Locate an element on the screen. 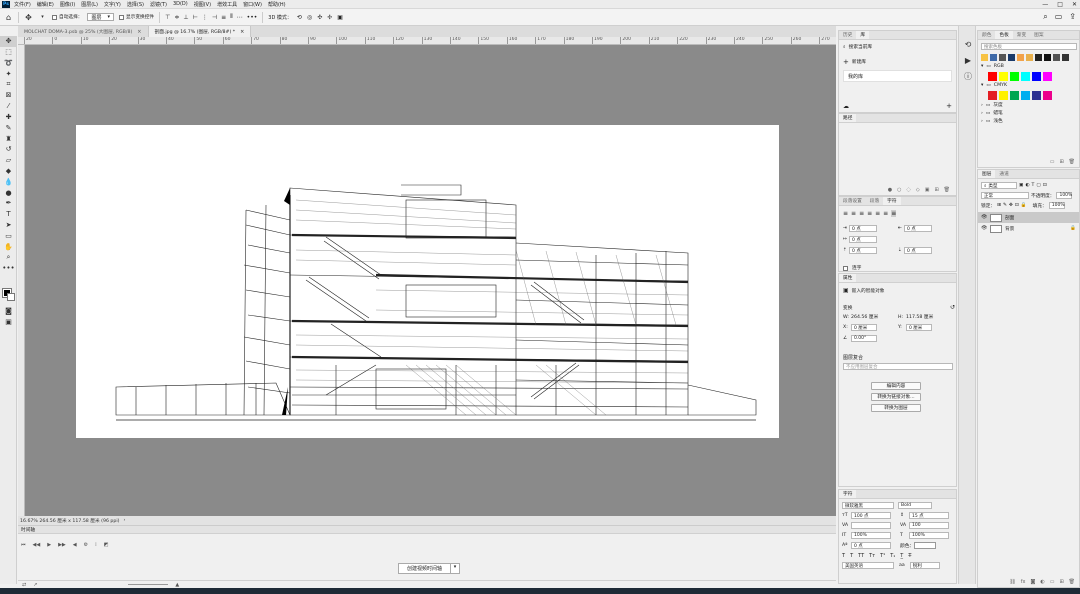 The width and height of the screenshot is (1080, 594). new-path-icon: ⊞ is located at coordinates (936, 190).